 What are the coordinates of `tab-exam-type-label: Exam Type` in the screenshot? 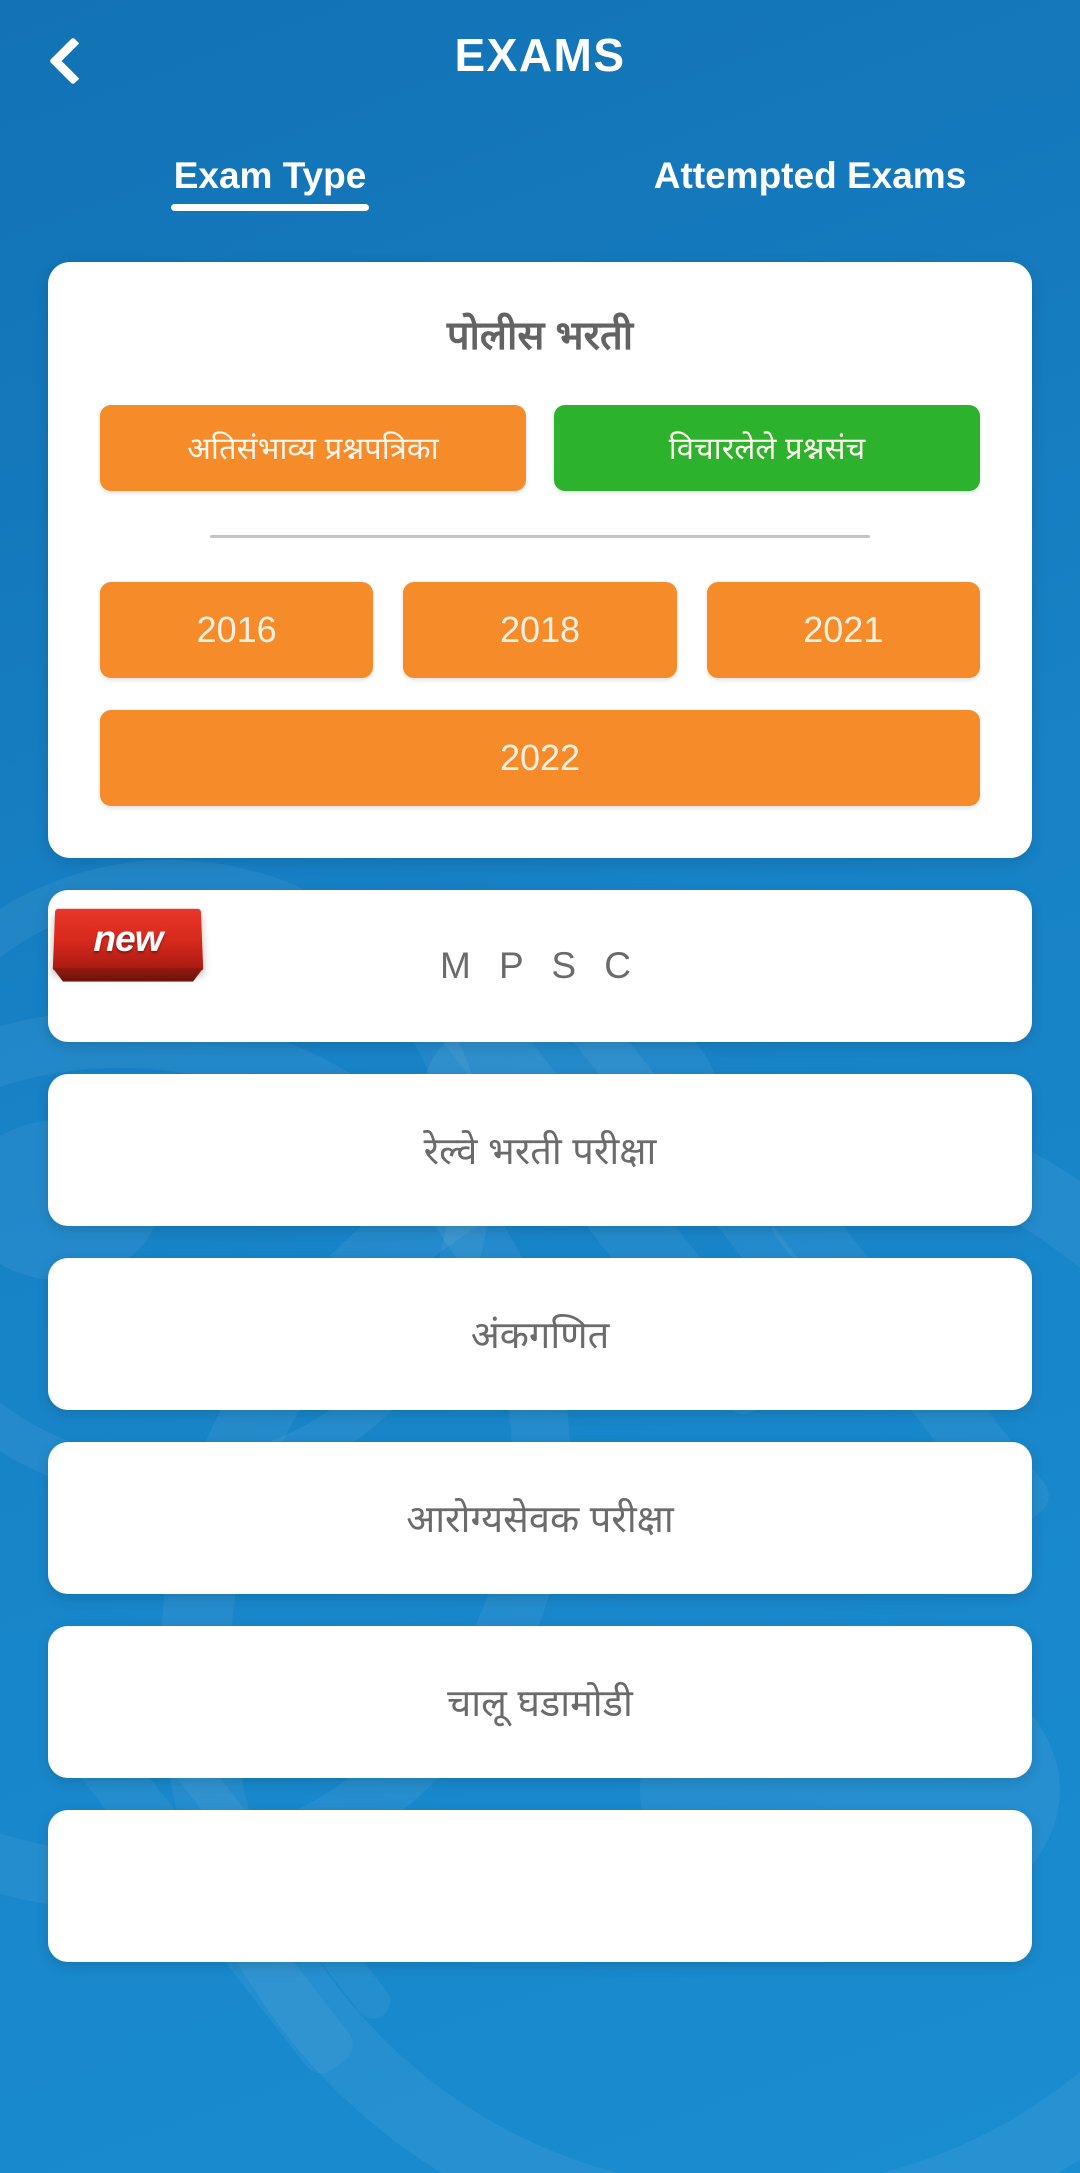 It's located at (269, 183).